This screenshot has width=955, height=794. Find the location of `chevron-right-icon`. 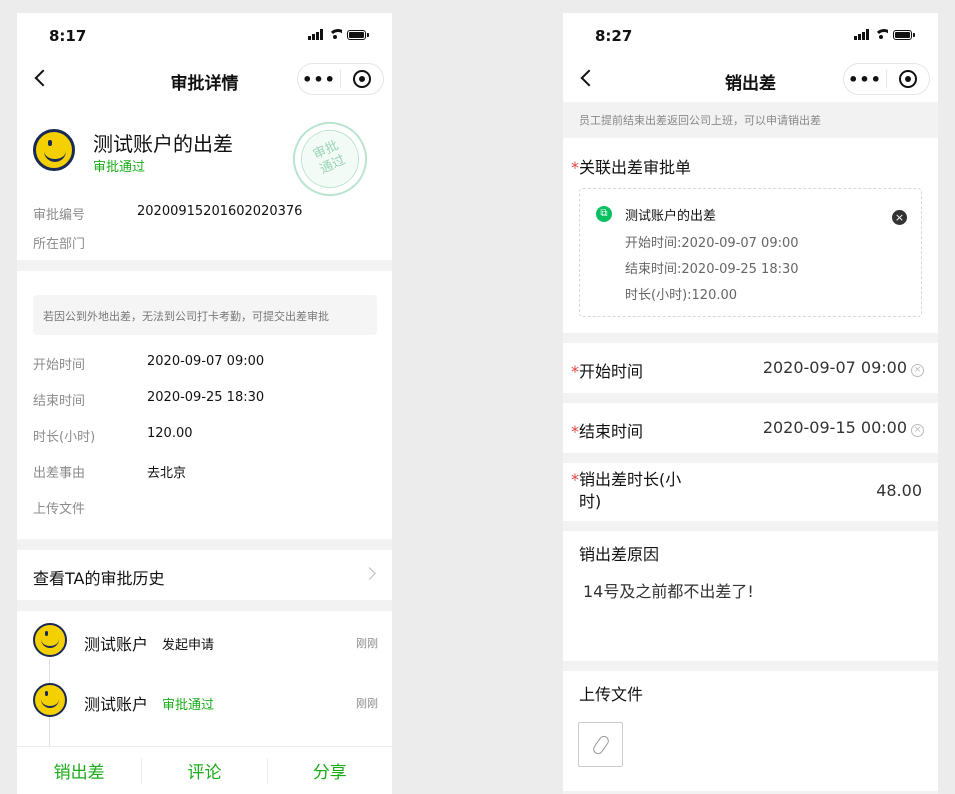

chevron-right-icon is located at coordinates (369, 573).